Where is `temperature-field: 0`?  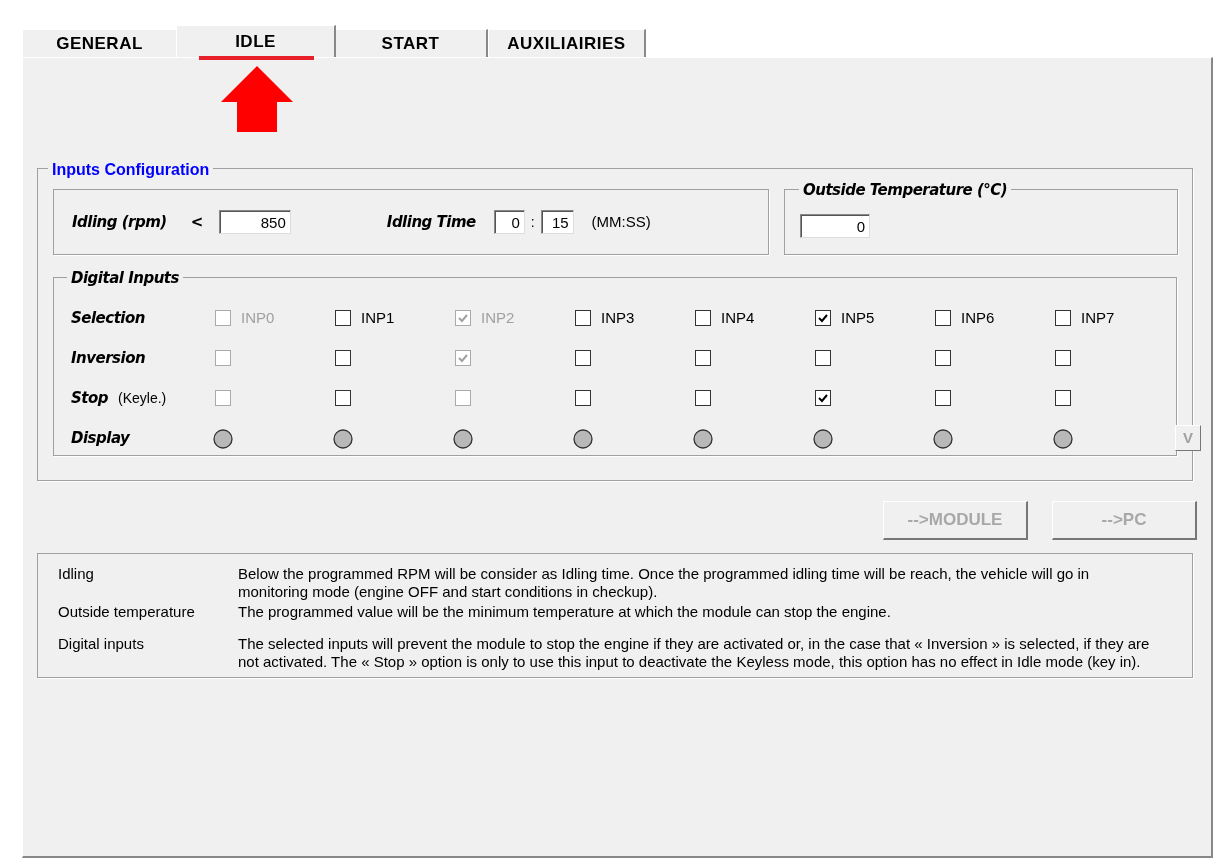
temperature-field: 0 is located at coordinates (835, 226).